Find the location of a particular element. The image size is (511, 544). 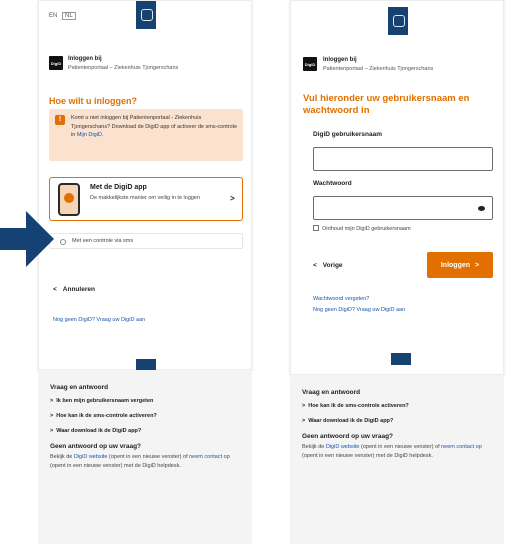

page-title: Hoe wilt u inloggen? is located at coordinates (93, 101).